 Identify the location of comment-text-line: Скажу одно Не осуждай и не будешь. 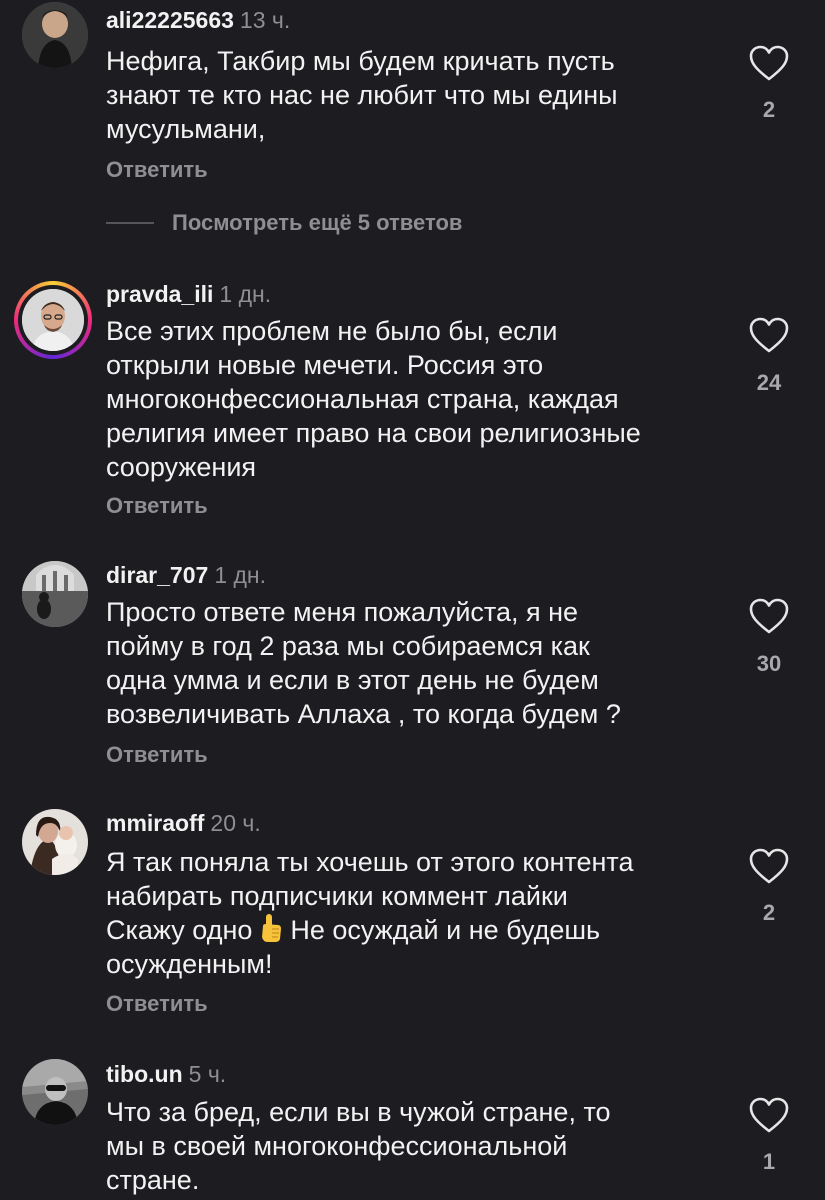
(416, 930).